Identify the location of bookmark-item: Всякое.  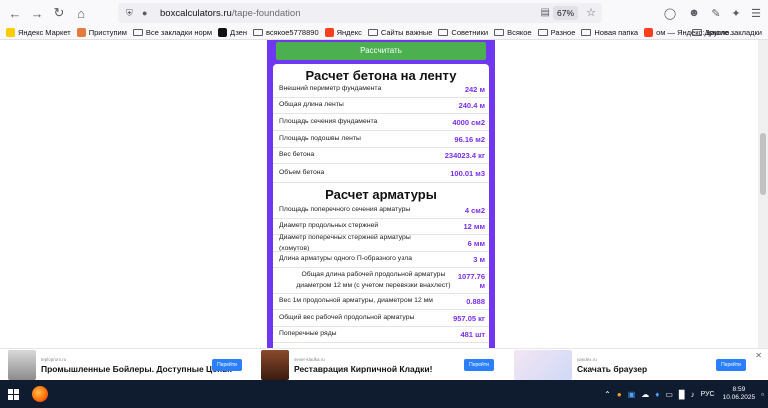
(513, 32).